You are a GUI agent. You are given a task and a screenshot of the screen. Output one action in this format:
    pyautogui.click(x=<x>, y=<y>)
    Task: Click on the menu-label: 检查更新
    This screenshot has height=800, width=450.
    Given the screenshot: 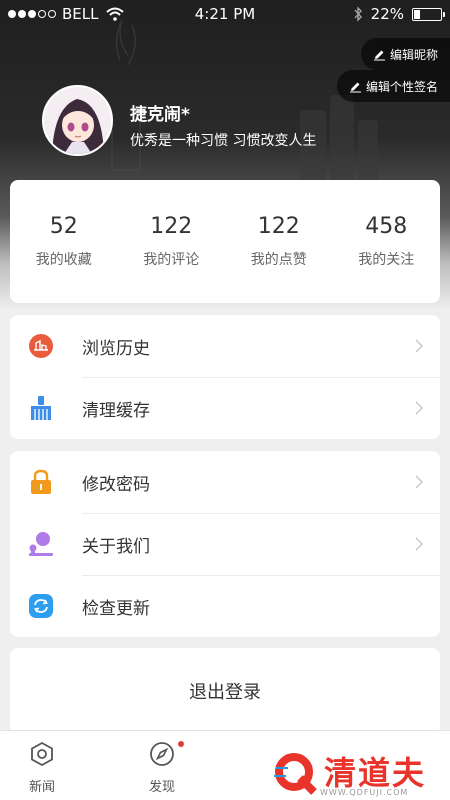 What is the action you would take?
    pyautogui.click(x=116, y=608)
    